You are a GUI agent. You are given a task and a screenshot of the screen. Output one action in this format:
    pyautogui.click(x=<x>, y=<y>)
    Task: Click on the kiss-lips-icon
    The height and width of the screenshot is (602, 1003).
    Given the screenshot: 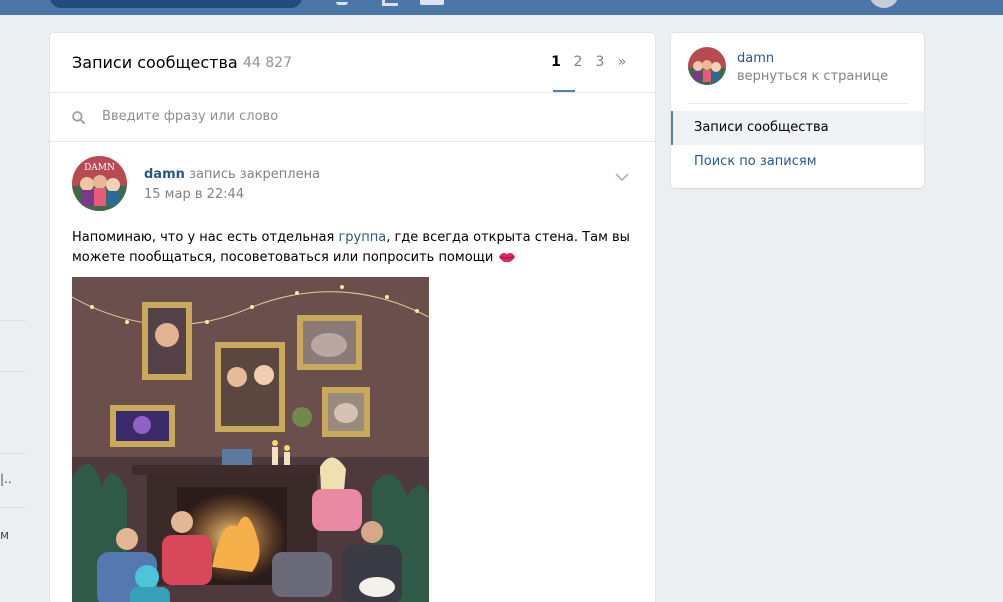 What is the action you would take?
    pyautogui.click(x=506, y=258)
    